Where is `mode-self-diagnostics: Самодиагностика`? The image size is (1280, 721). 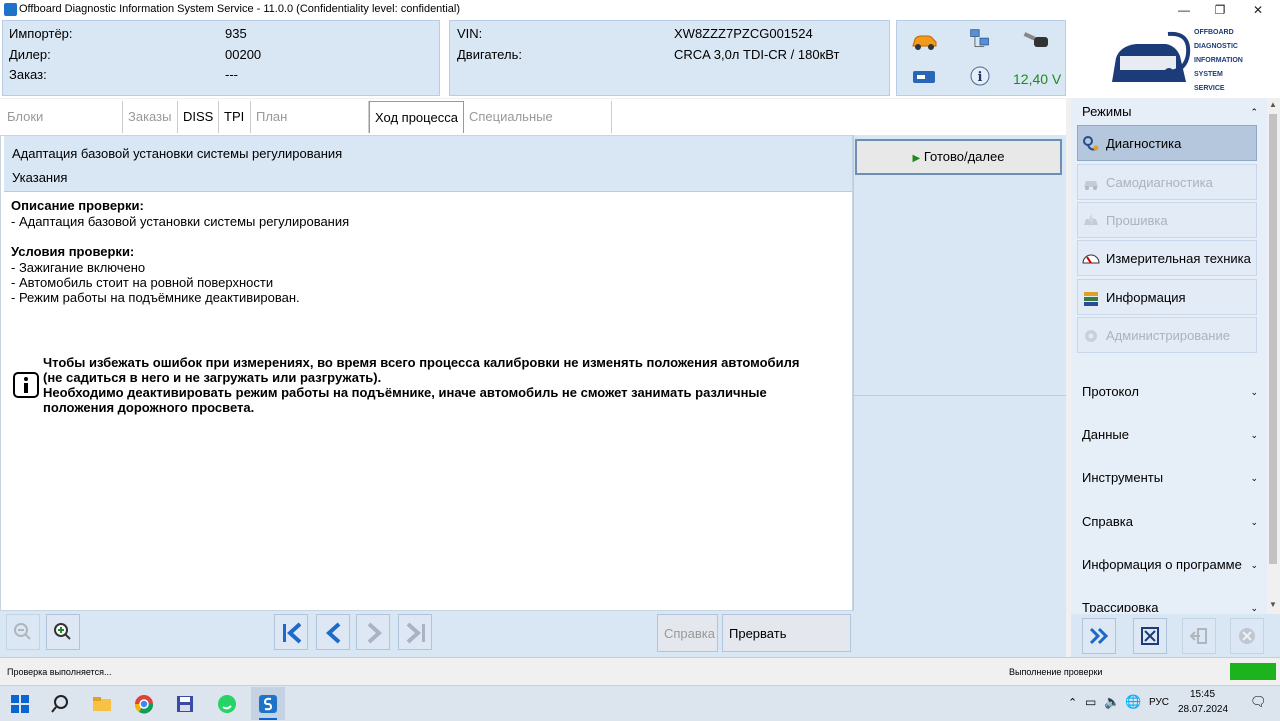 mode-self-diagnostics: Самодиагностика is located at coordinates (1167, 182).